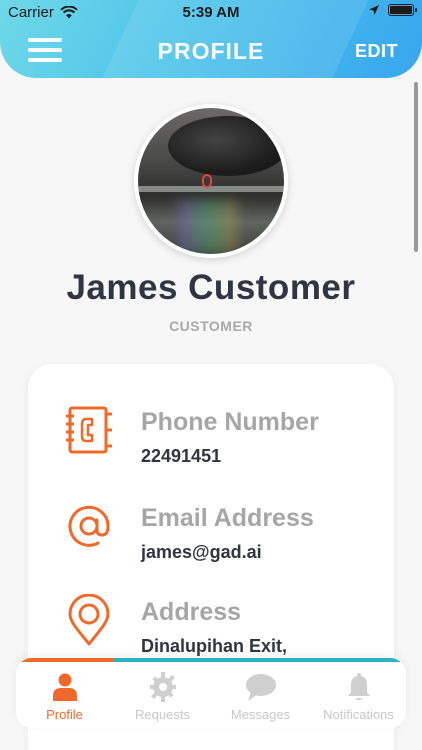 The height and width of the screenshot is (750, 422). I want to click on email-value: james@gad.ai, so click(201, 552).